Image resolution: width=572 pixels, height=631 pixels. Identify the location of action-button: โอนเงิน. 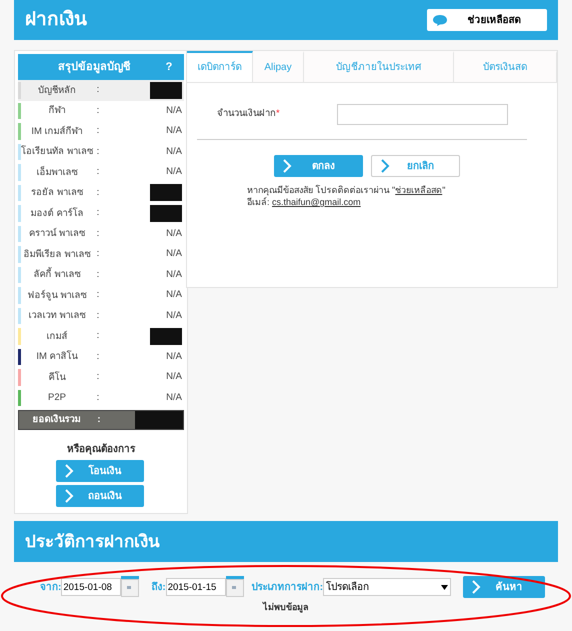
(100, 471).